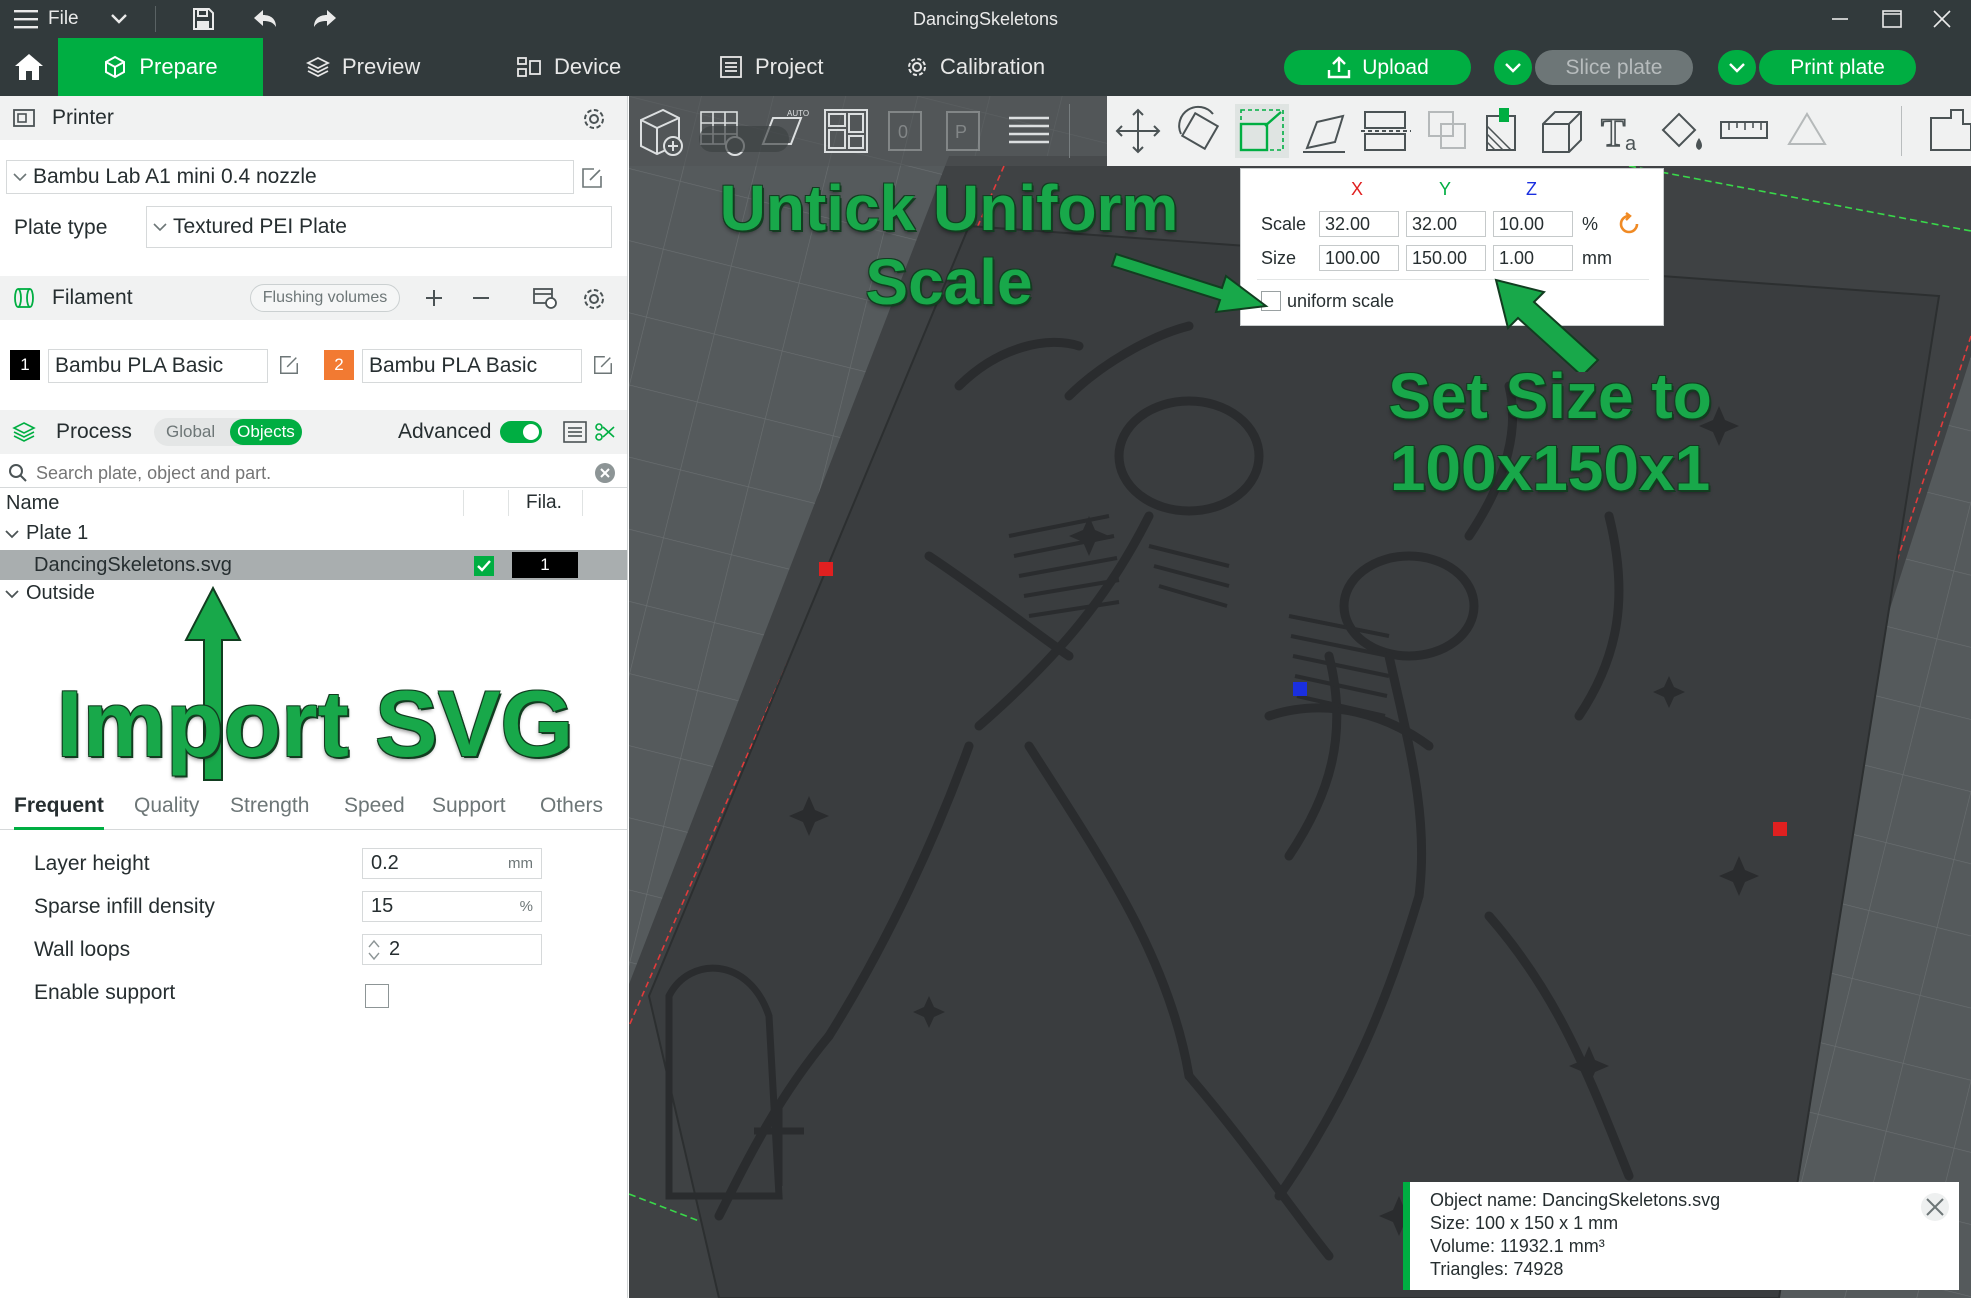 The image size is (1971, 1298). Describe the element at coordinates (1386, 131) in the screenshot. I see `cut-tool-icon` at that location.